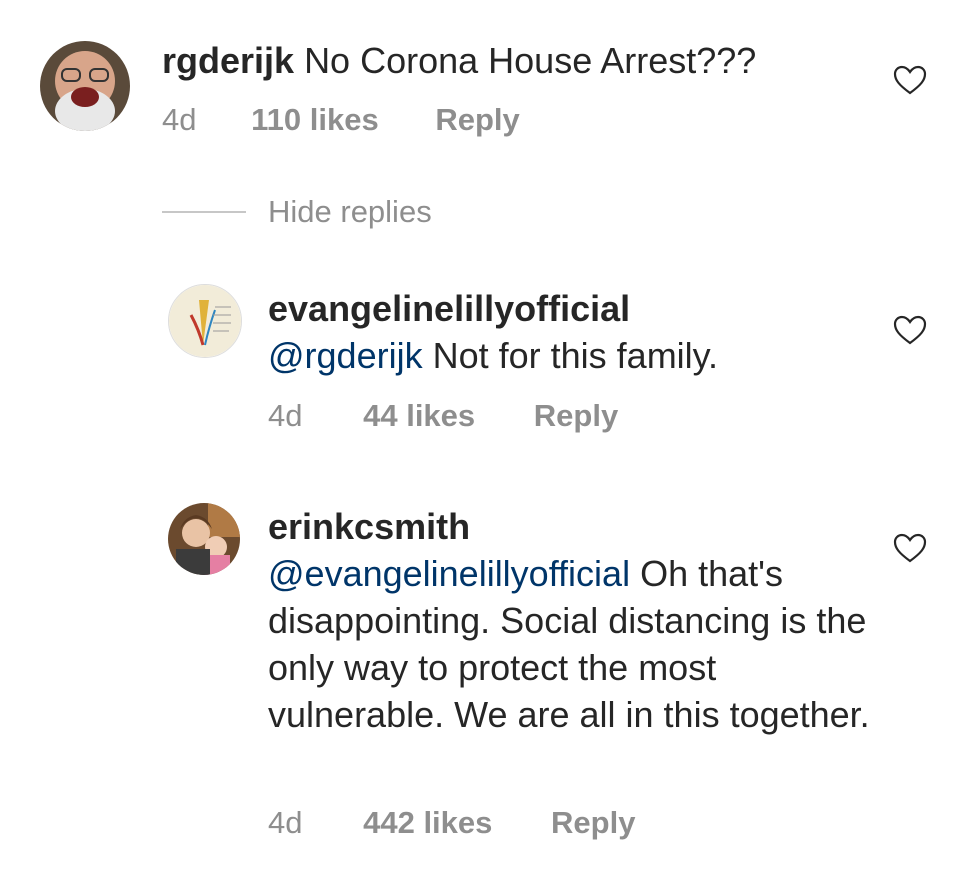  I want to click on username: evangelinelillyofficial, so click(568, 308).